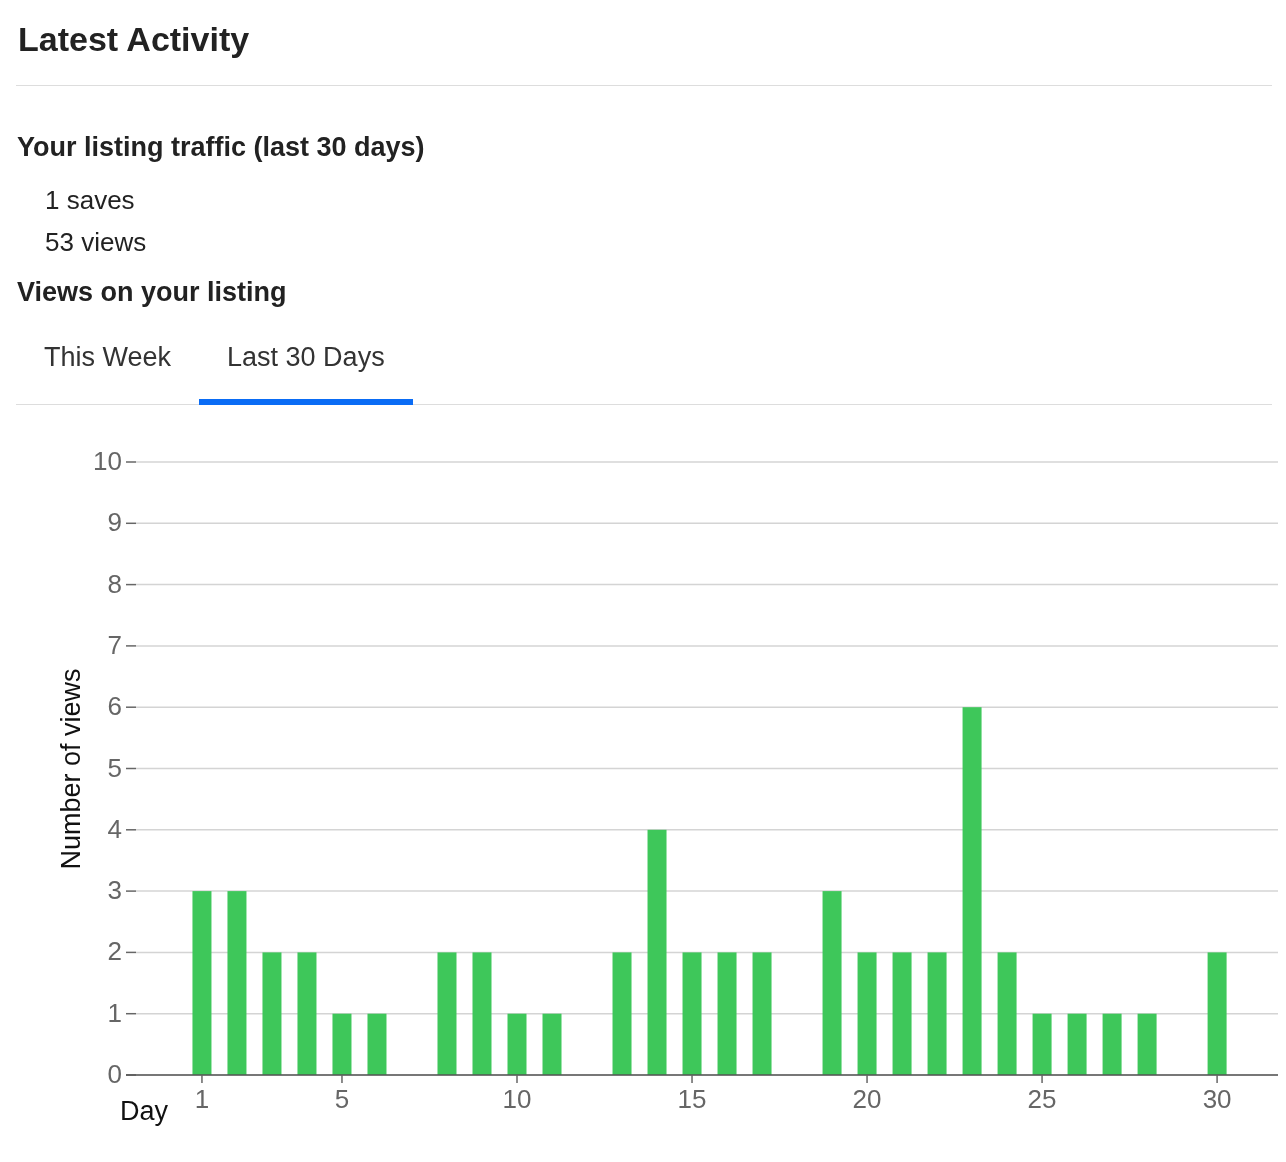  Describe the element at coordinates (114, 951) in the screenshot. I see `y-axis-tick-label: 2` at that location.